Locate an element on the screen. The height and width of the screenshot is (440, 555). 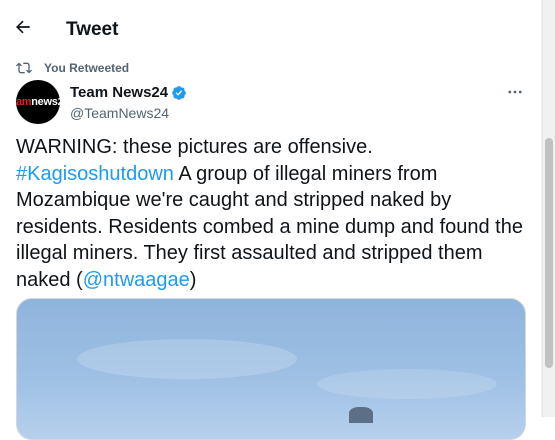
avatar: teamnews24 is located at coordinates (38, 102).